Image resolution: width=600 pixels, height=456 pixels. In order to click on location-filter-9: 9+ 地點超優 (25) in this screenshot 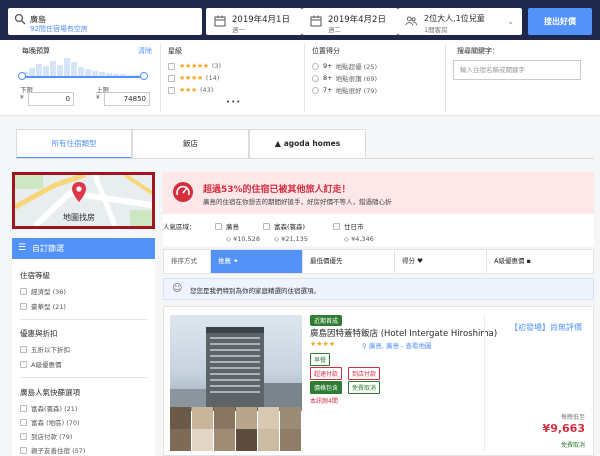, I will do `click(344, 66)`.